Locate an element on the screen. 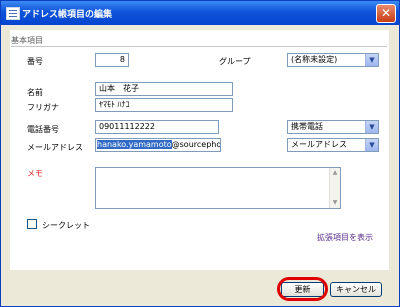 Image resolution: width=400 pixels, height=307 pixels. group-select: (名称未設定) ▼ is located at coordinates (333, 60).